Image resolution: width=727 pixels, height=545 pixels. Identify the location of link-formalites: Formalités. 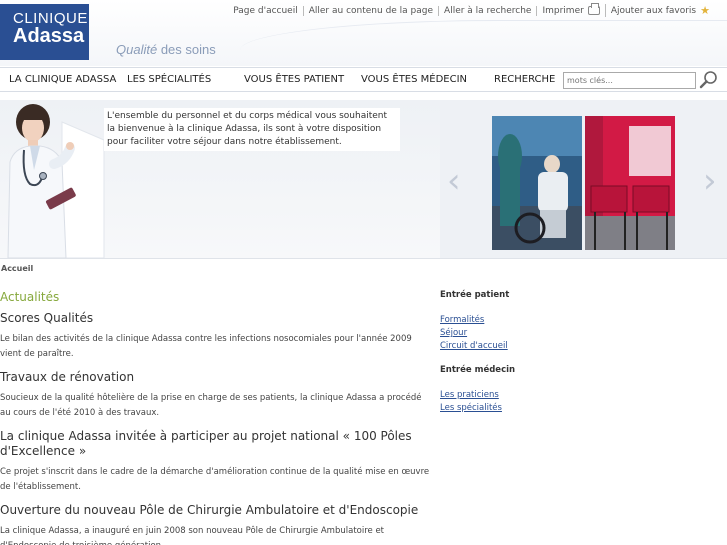
(515, 320).